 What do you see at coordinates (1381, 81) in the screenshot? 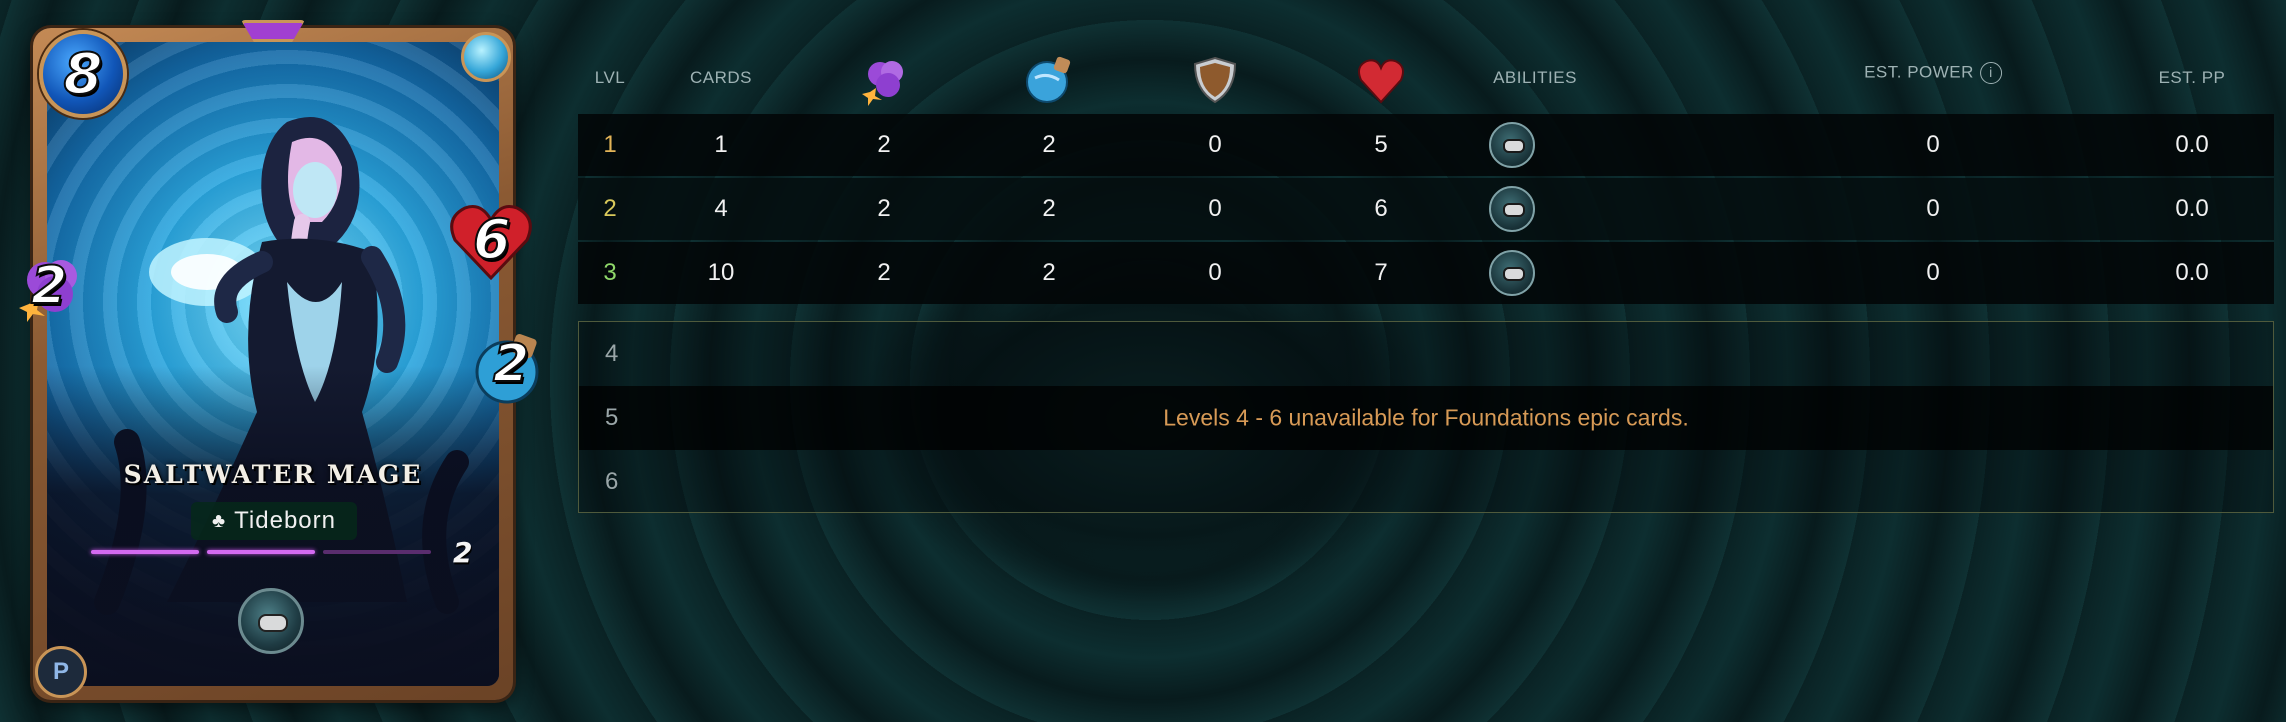
I see `health-heart-icon` at bounding box center [1381, 81].